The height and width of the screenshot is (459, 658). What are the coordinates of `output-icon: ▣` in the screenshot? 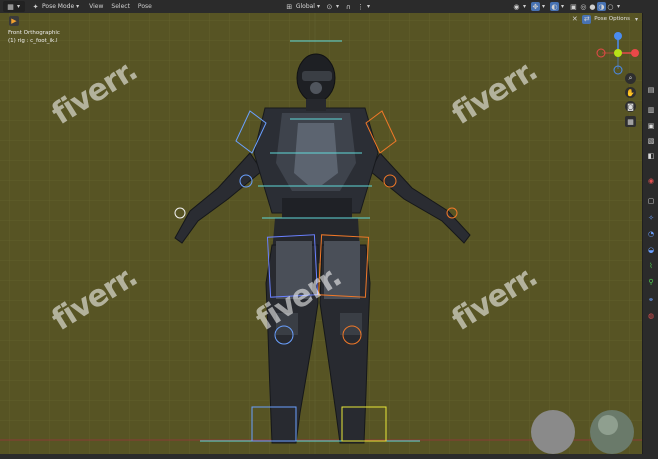 It's located at (651, 126).